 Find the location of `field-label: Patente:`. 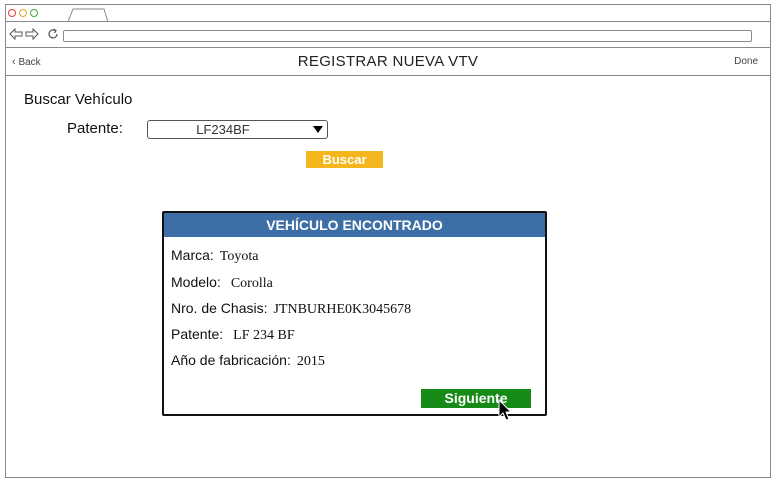

field-label: Patente: is located at coordinates (197, 334).